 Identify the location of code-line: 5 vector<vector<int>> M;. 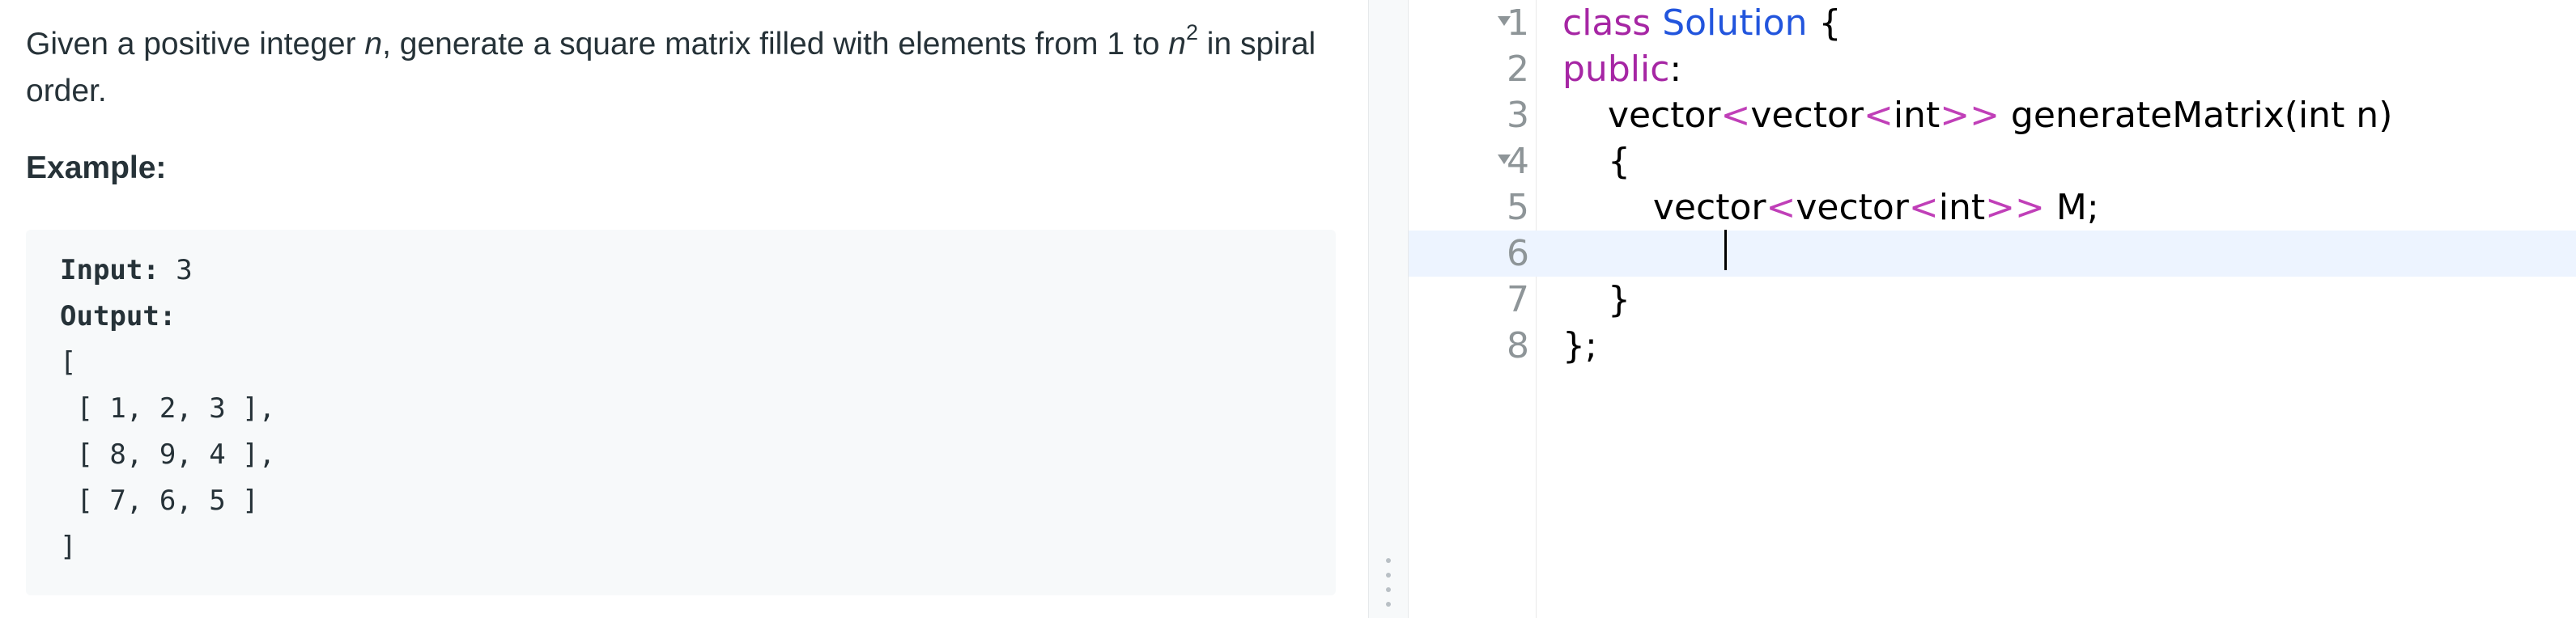
(1993, 208).